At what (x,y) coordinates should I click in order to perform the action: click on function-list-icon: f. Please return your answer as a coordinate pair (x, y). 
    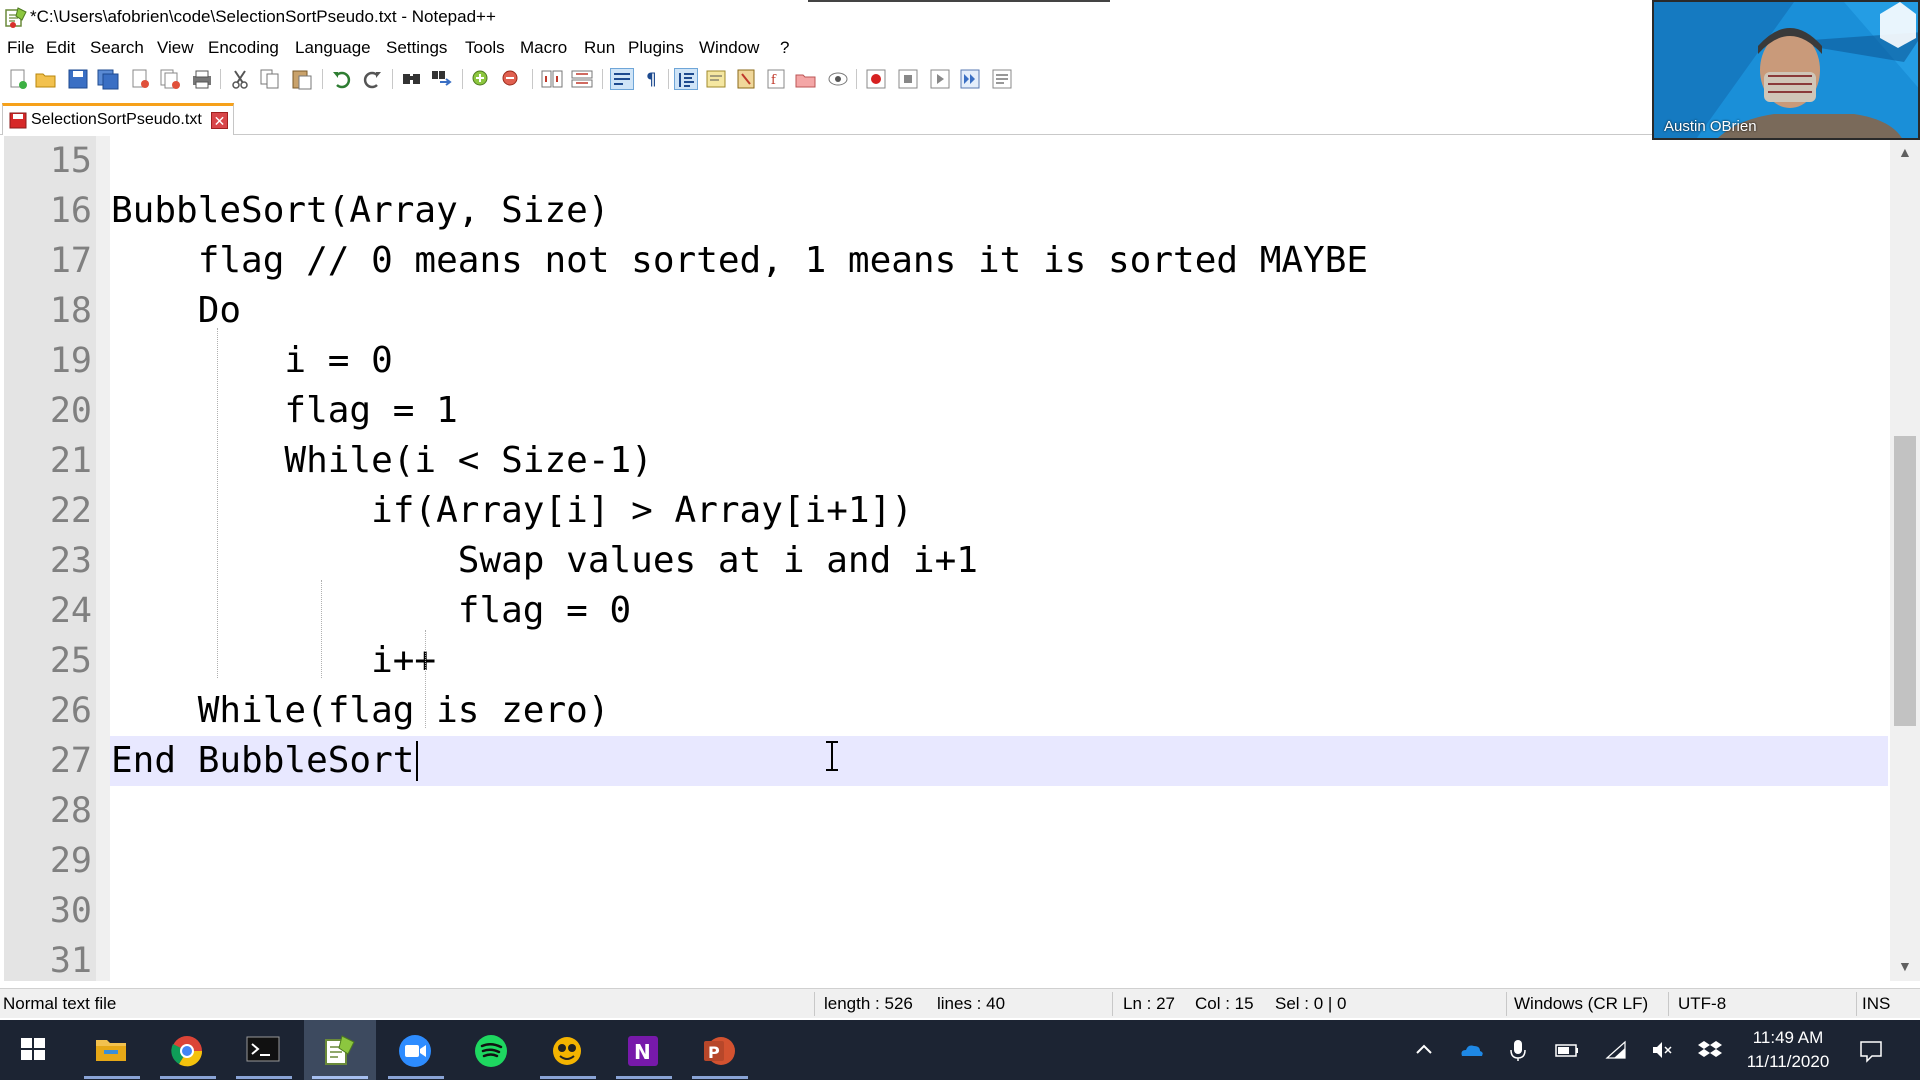
    Looking at the image, I should click on (776, 79).